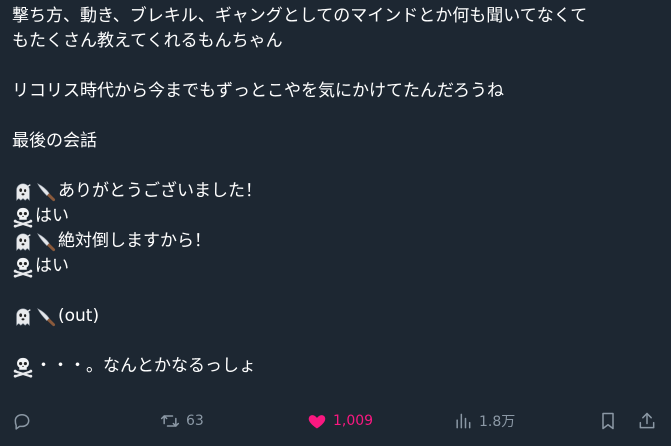 This screenshot has width=671, height=446. What do you see at coordinates (258, 91) in the screenshot?
I see `line-text: リコリス時代から今までもずっとこやを気にかけてたんだろうね` at bounding box center [258, 91].